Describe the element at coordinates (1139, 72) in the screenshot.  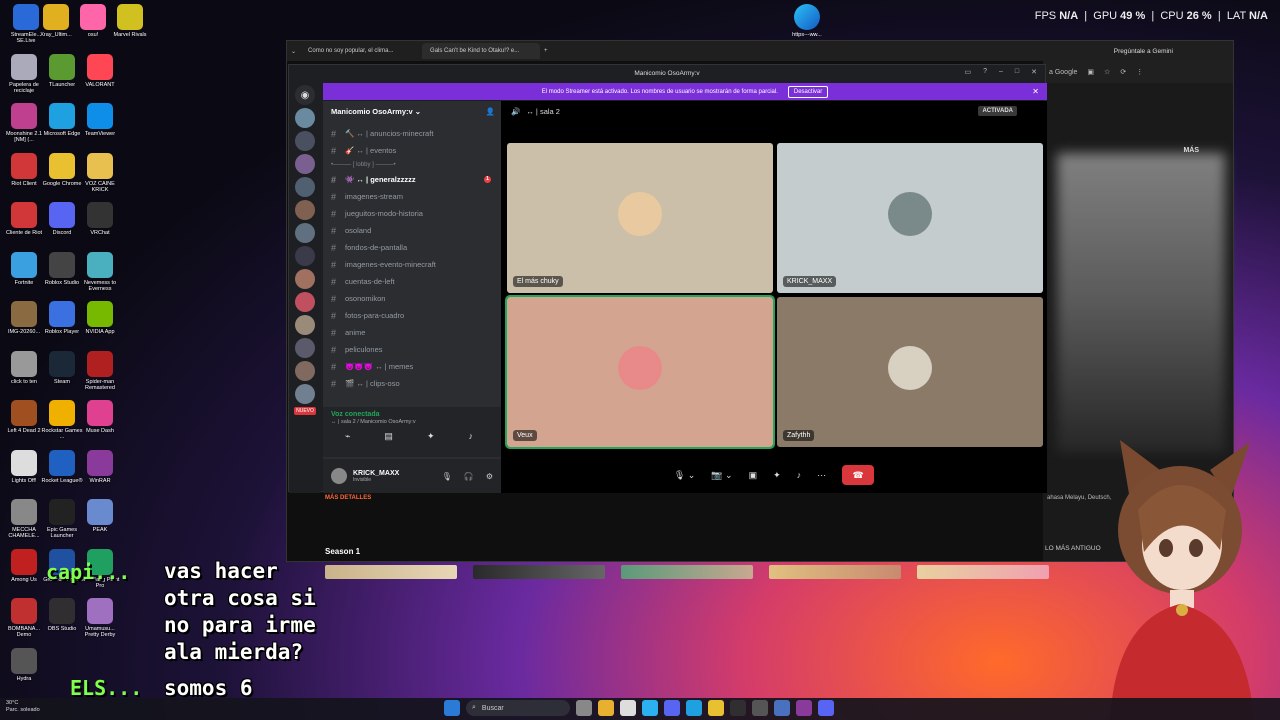
I see `menu-icon: ⋮` at that location.